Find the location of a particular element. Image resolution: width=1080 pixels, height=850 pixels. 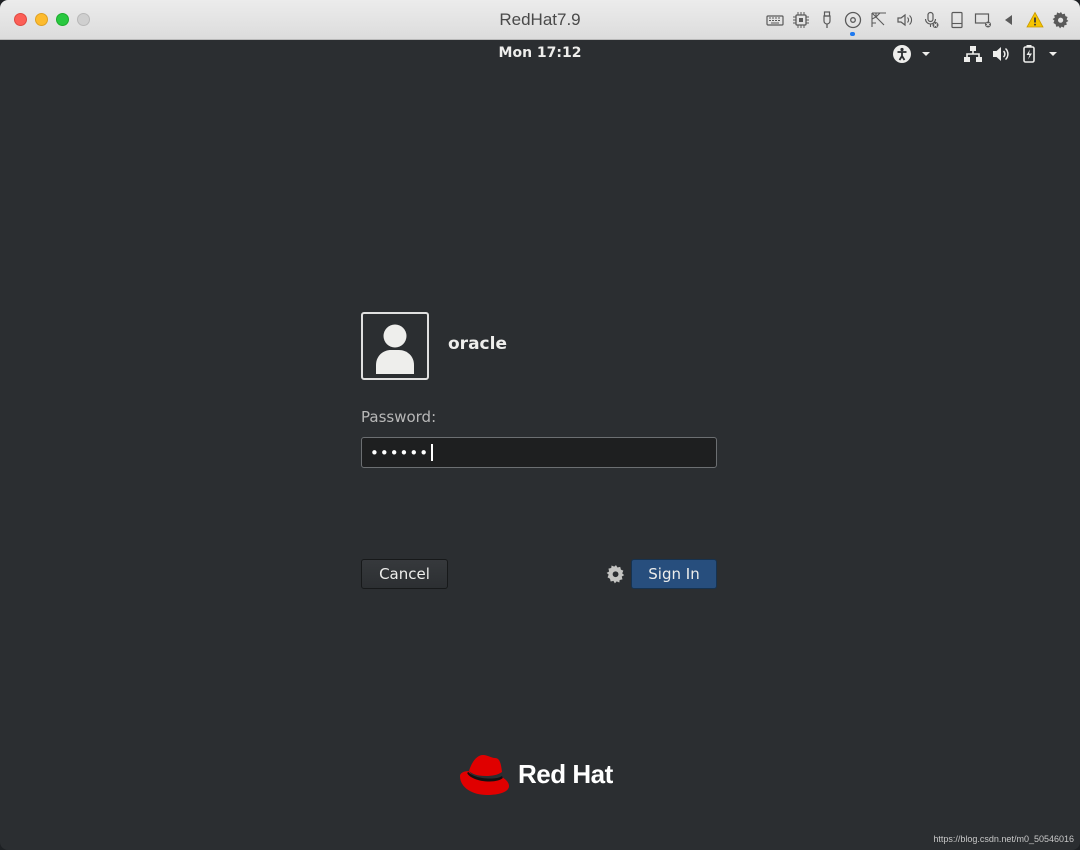

cancel-button: Cancel is located at coordinates (404, 574).